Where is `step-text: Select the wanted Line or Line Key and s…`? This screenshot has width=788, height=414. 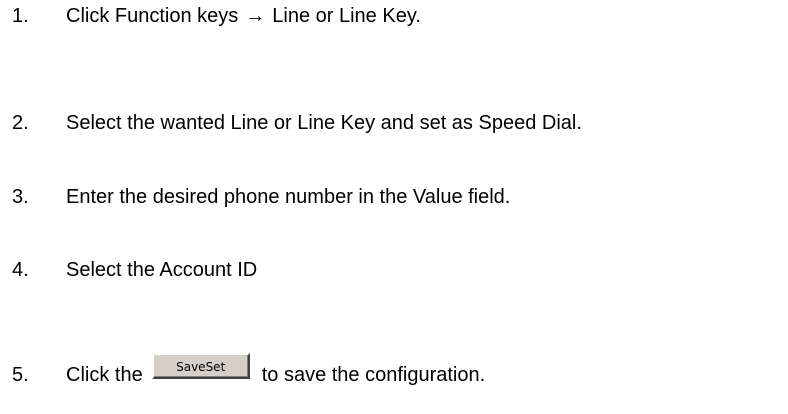
step-text: Select the wanted Line or Line Key and s… is located at coordinates (324, 123).